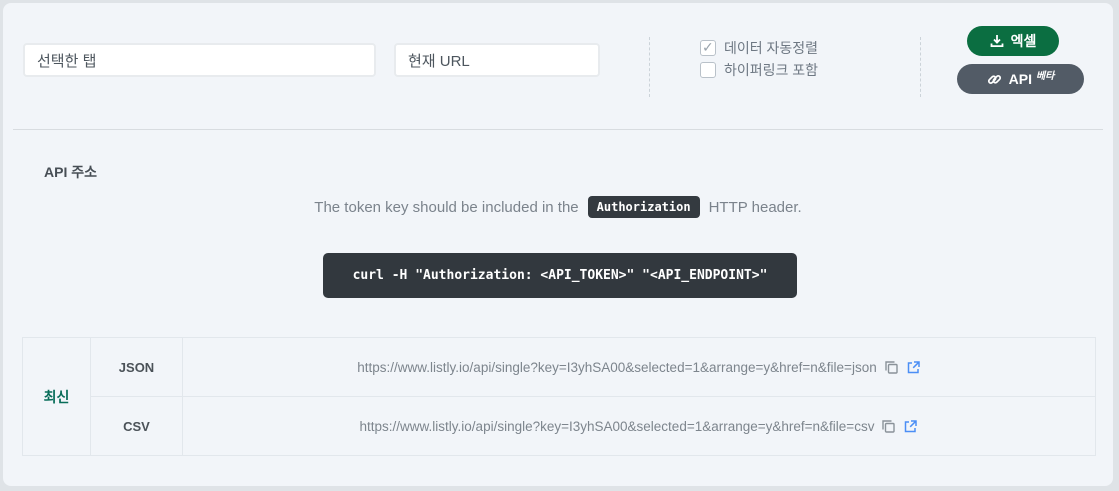  Describe the element at coordinates (755, 207) in the screenshot. I see `token-note-suffix: HTTP header.` at that location.